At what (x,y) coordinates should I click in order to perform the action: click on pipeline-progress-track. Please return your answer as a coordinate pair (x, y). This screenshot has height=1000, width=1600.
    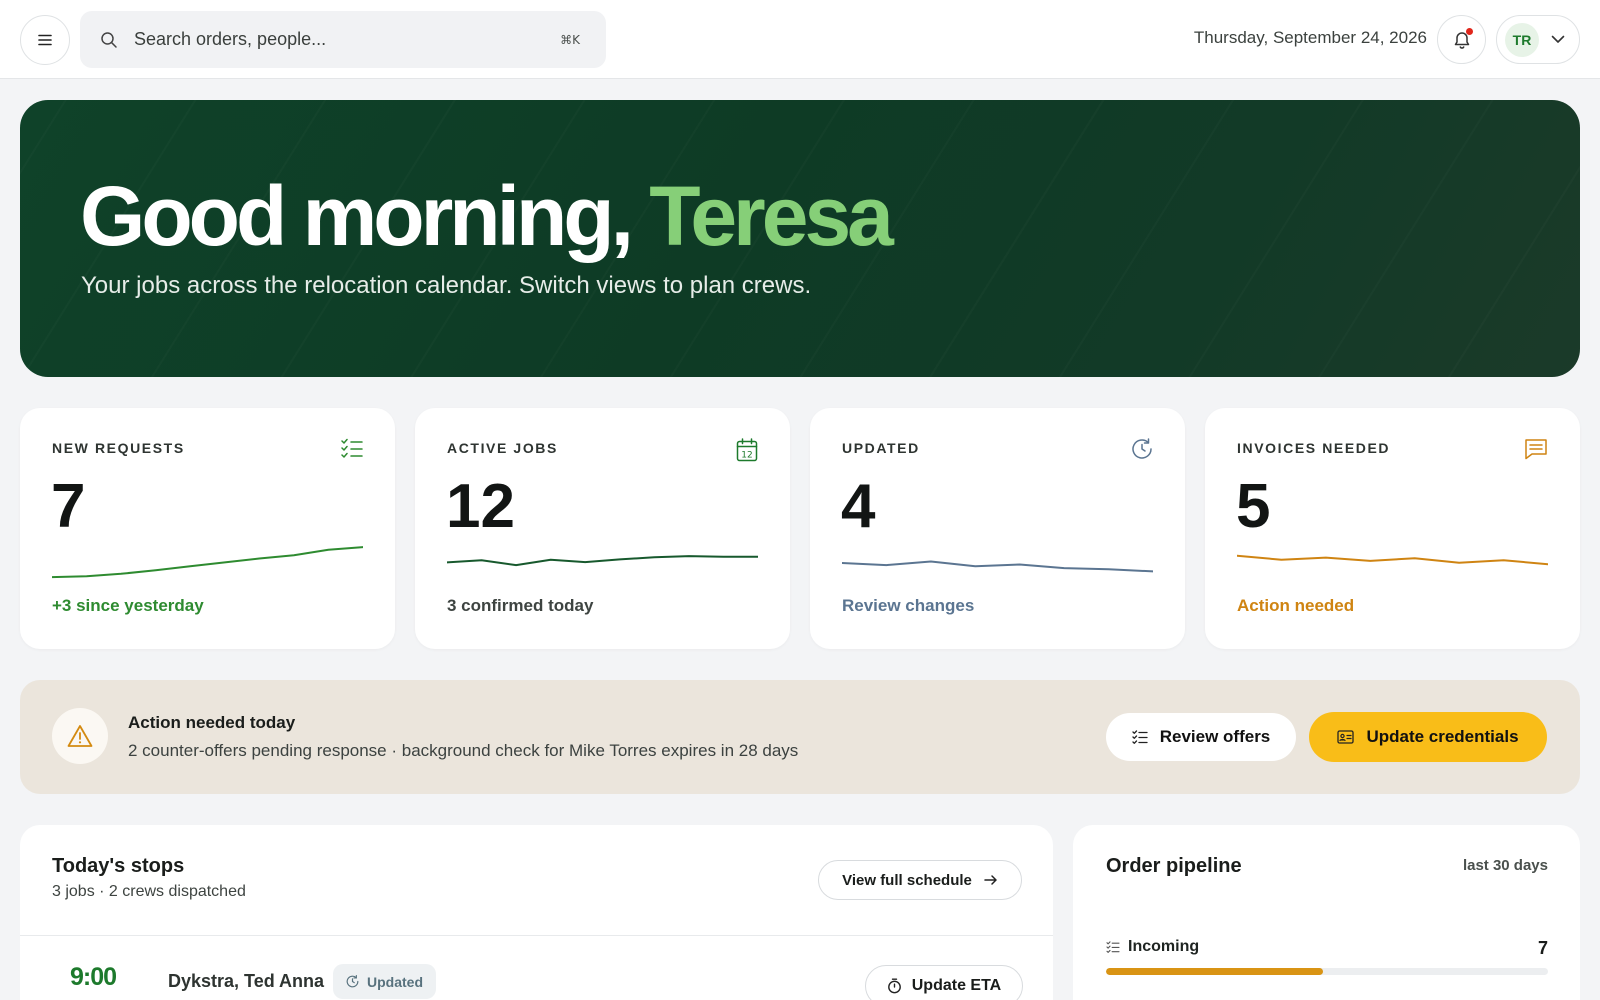
    Looking at the image, I should click on (1327, 971).